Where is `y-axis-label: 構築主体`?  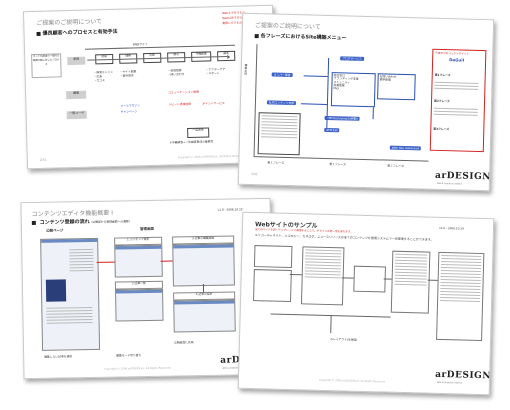
y-axis-label: 構築主体 is located at coordinates (245, 69).